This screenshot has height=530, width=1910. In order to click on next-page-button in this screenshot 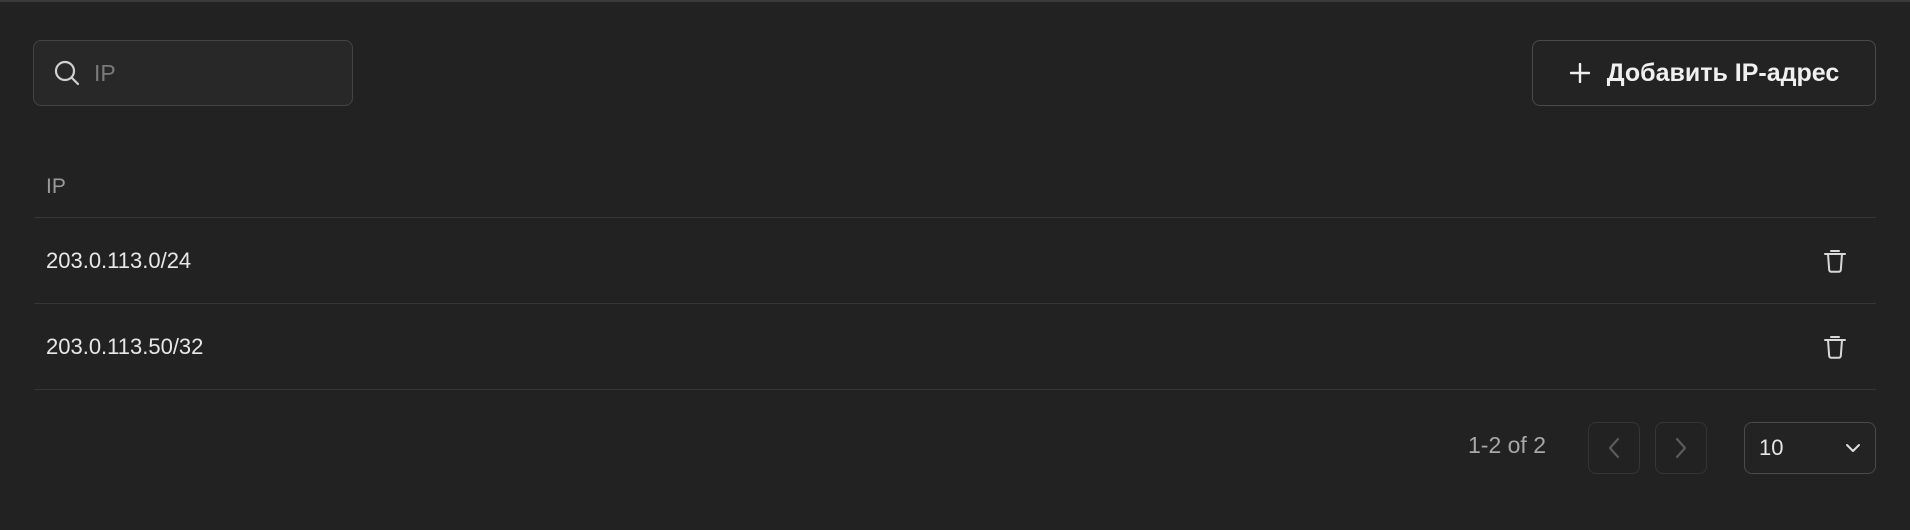, I will do `click(1681, 448)`.